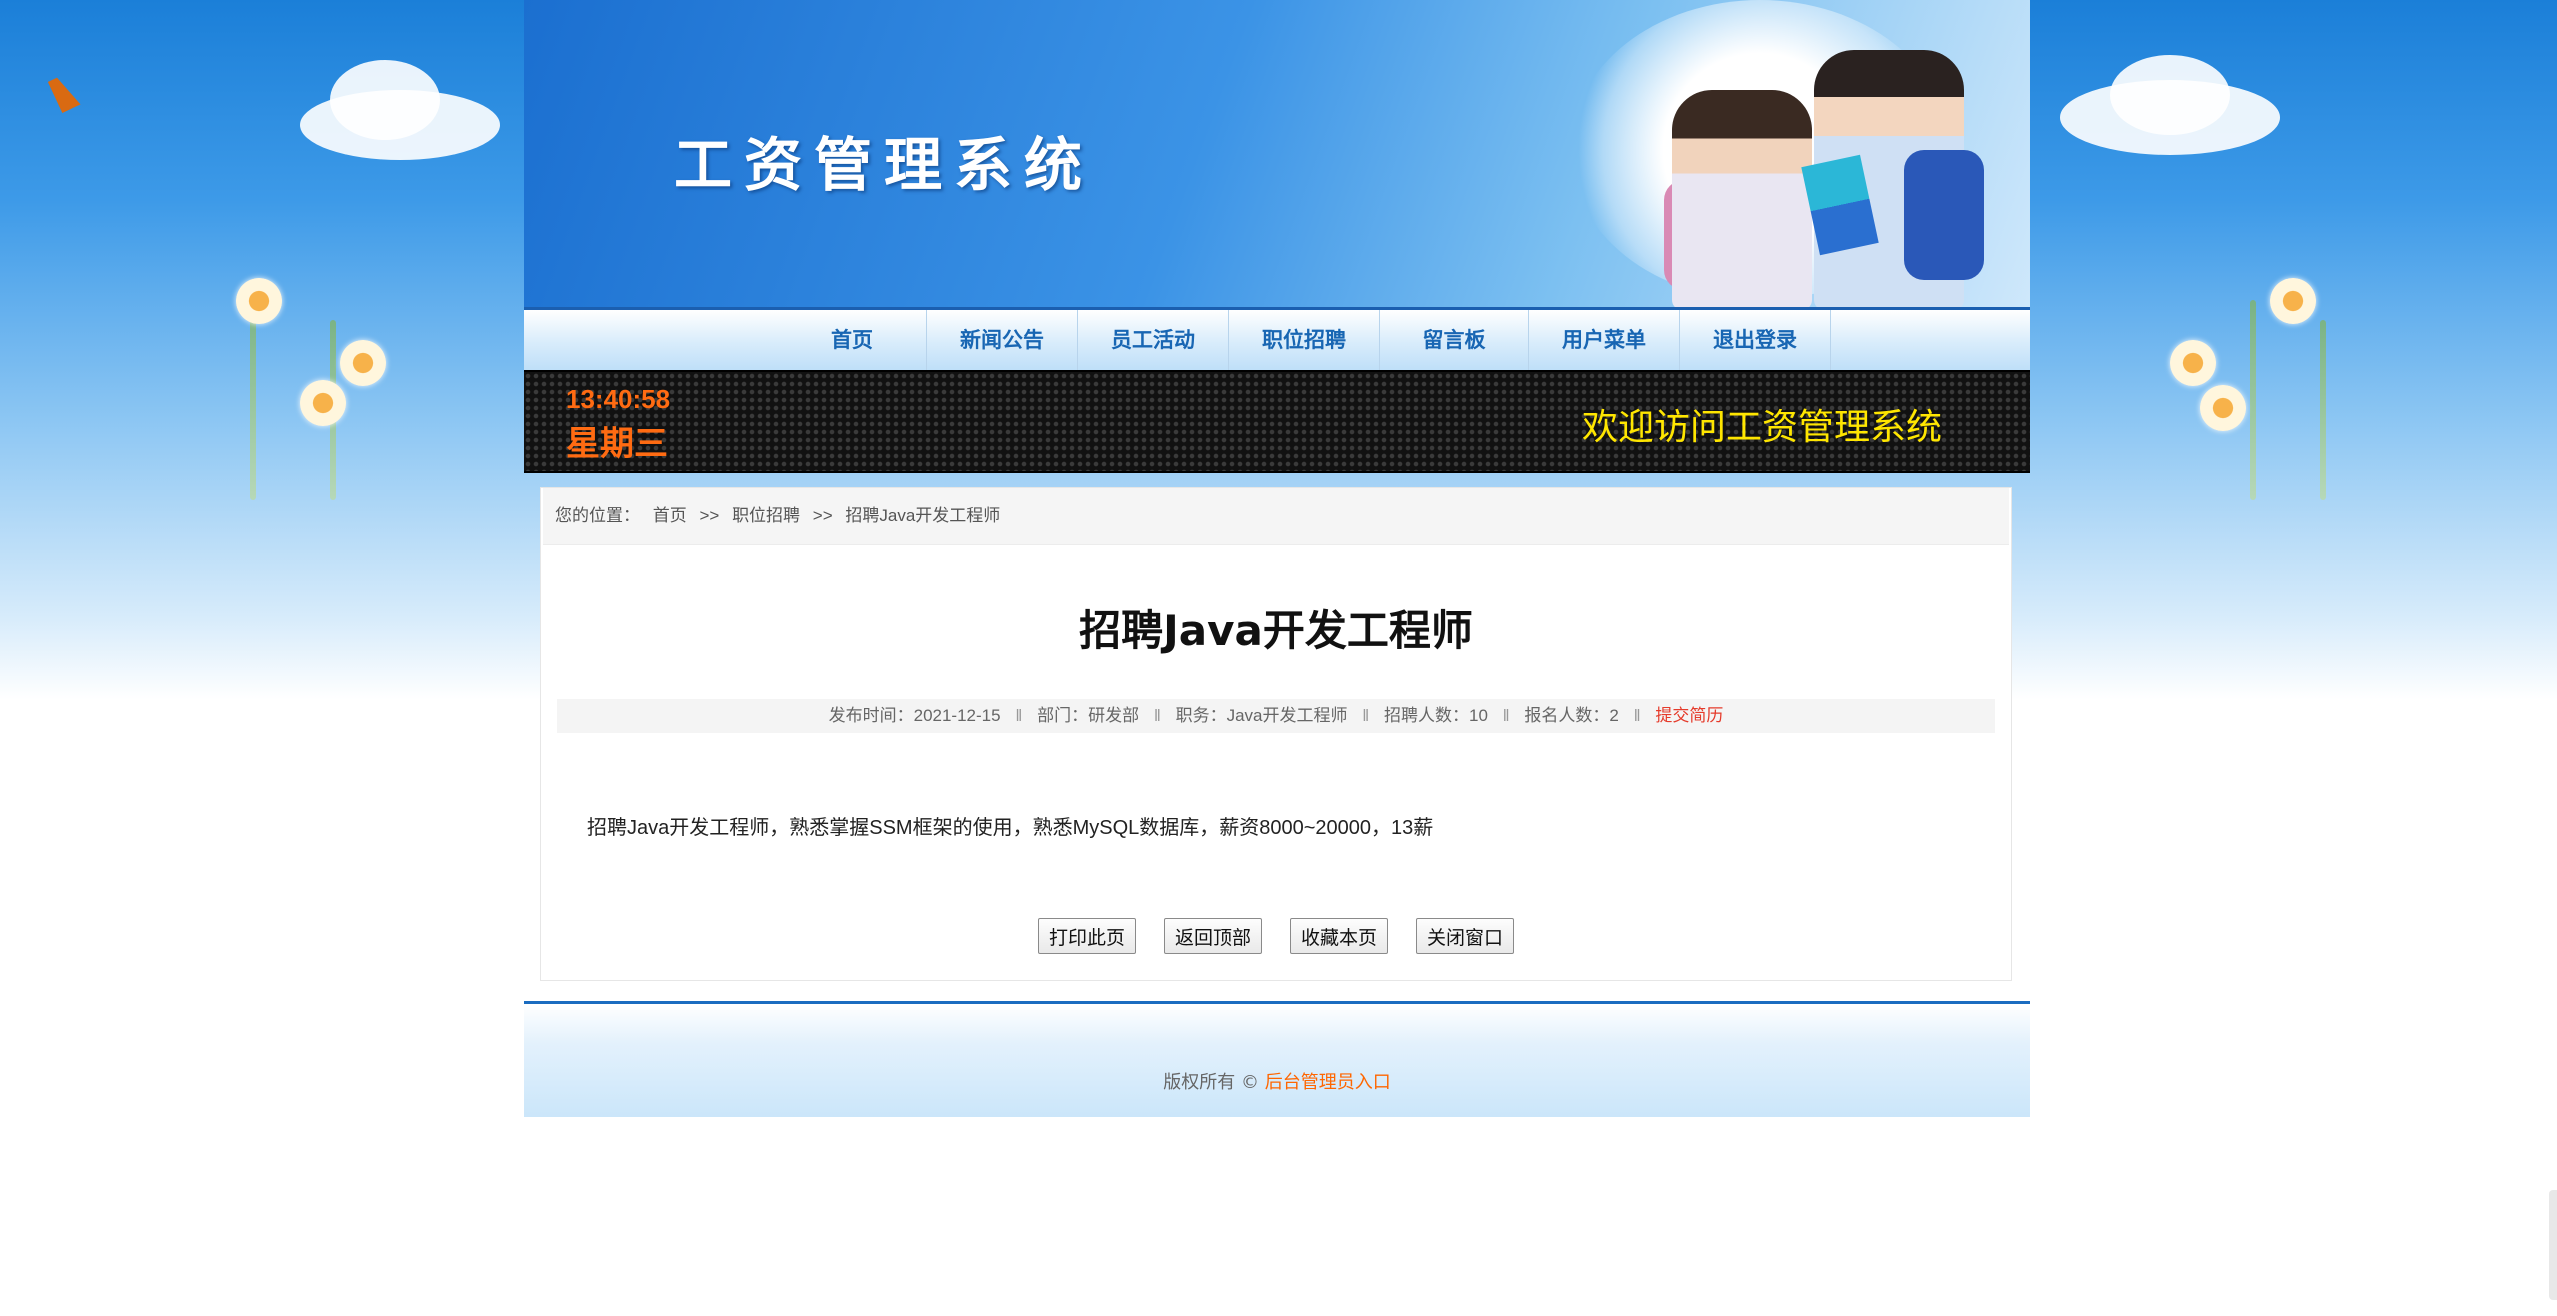 The image size is (2557, 1316). Describe the element at coordinates (884, 165) in the screenshot. I see `site-title: 工资管理系统` at that location.